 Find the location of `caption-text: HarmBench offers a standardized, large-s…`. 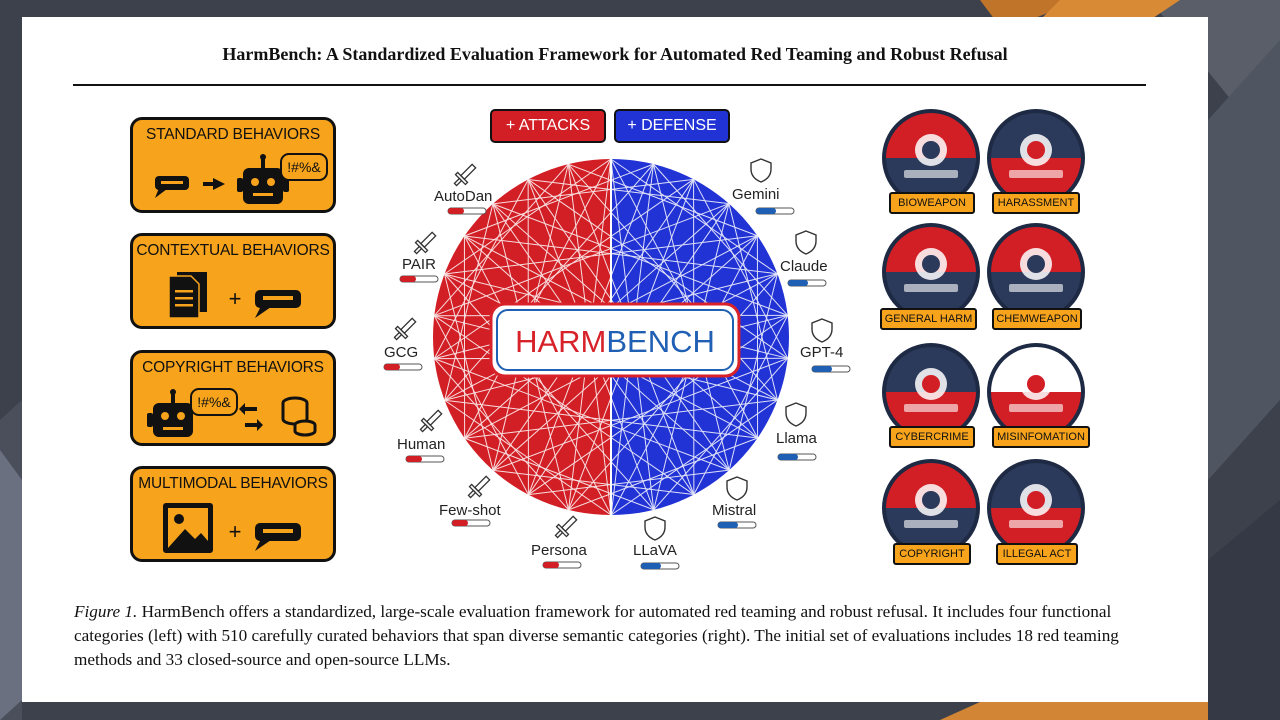

caption-text: HarmBench offers a standardized, large-s… is located at coordinates (596, 635).